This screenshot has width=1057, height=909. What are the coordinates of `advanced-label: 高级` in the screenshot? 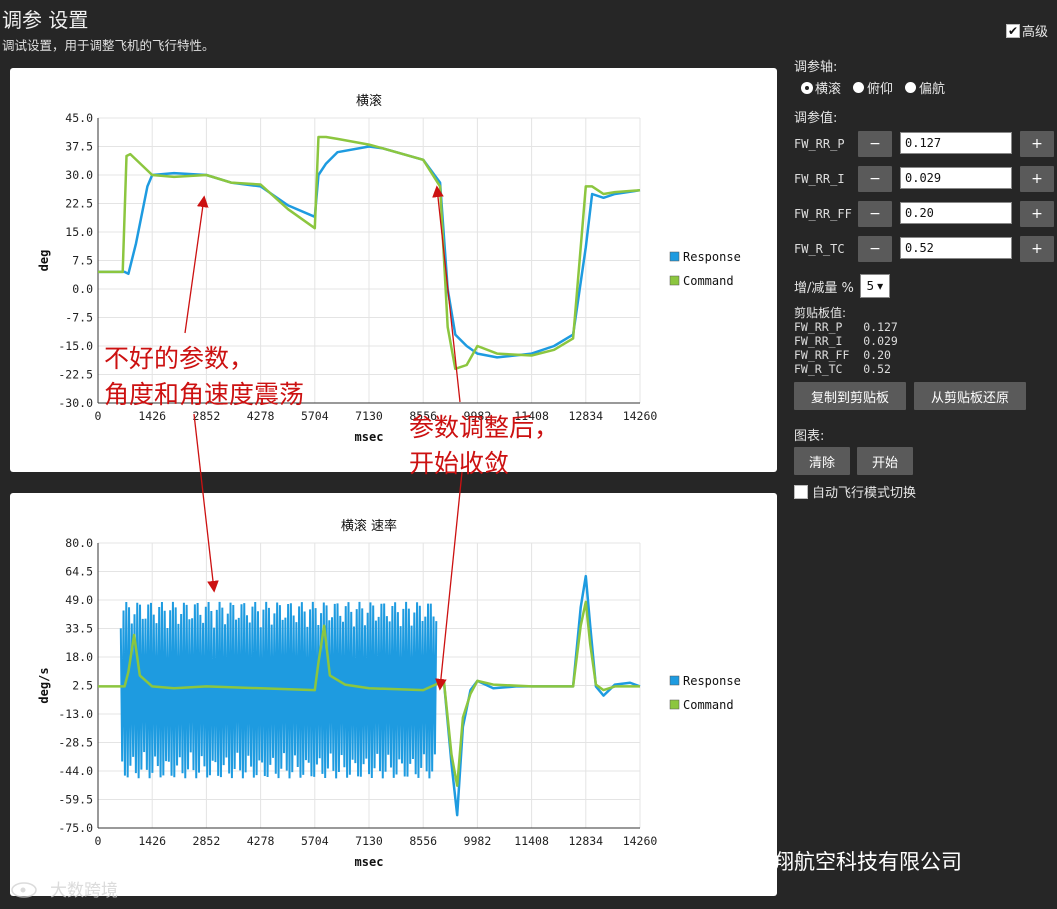 It's located at (1035, 32).